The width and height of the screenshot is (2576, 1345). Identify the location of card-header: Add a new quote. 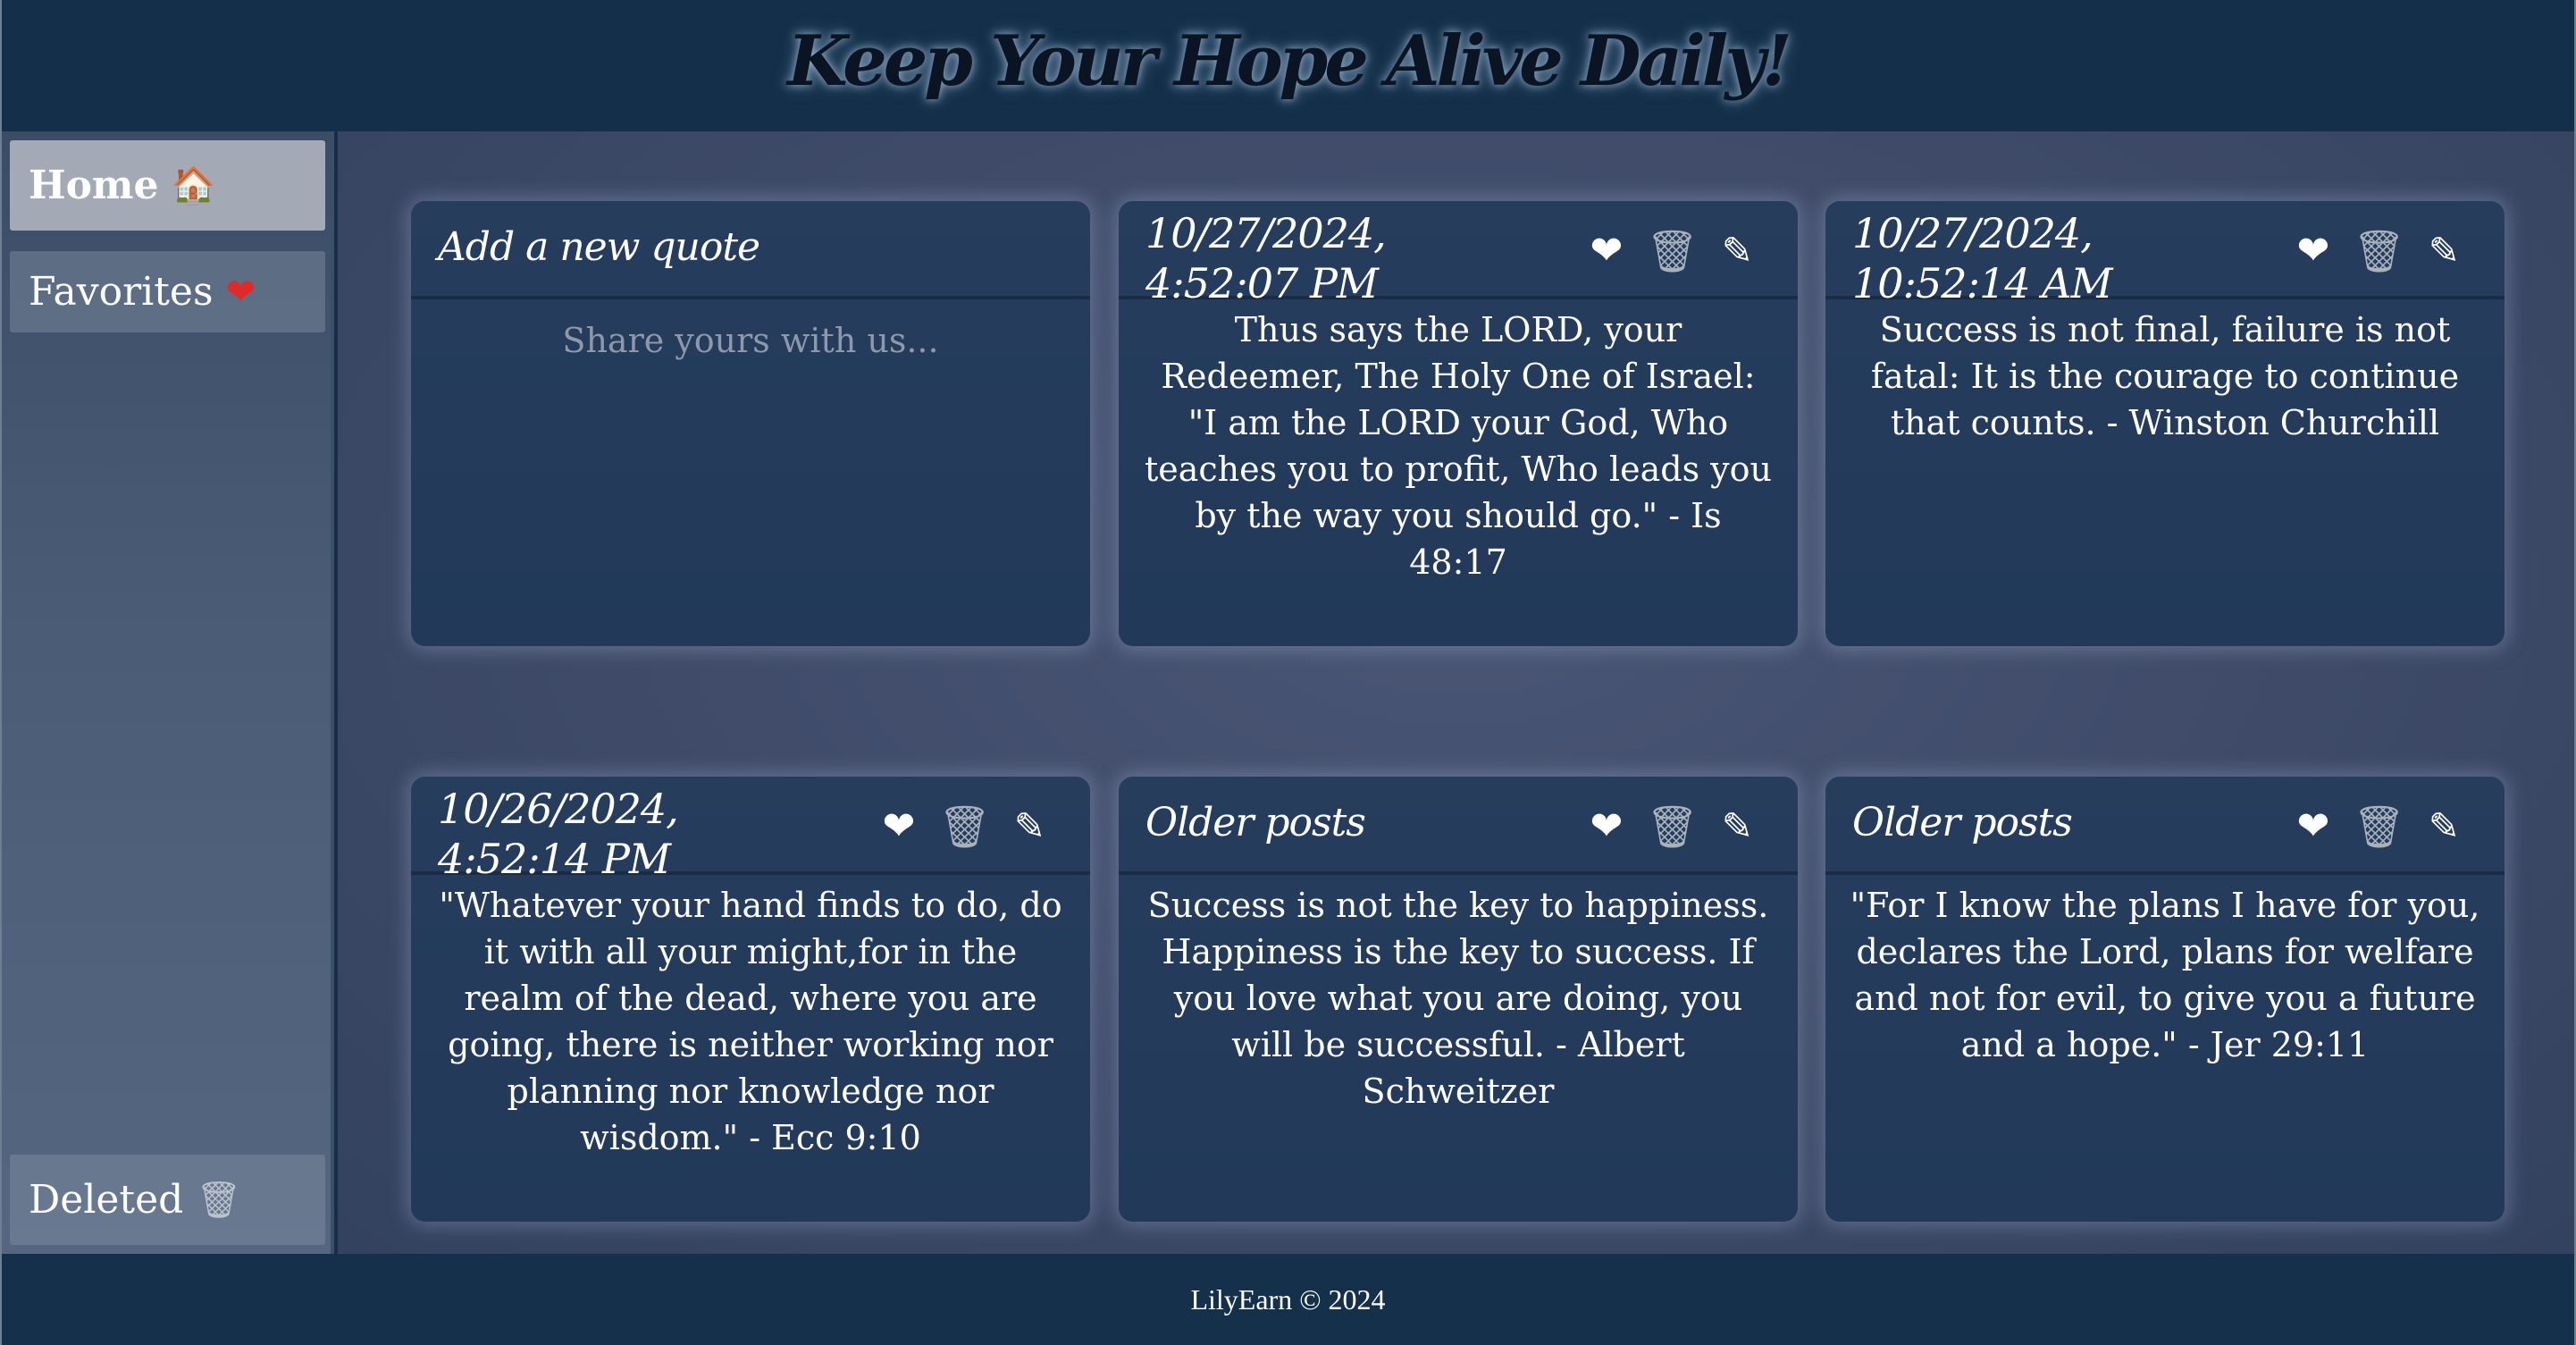
(750, 250).